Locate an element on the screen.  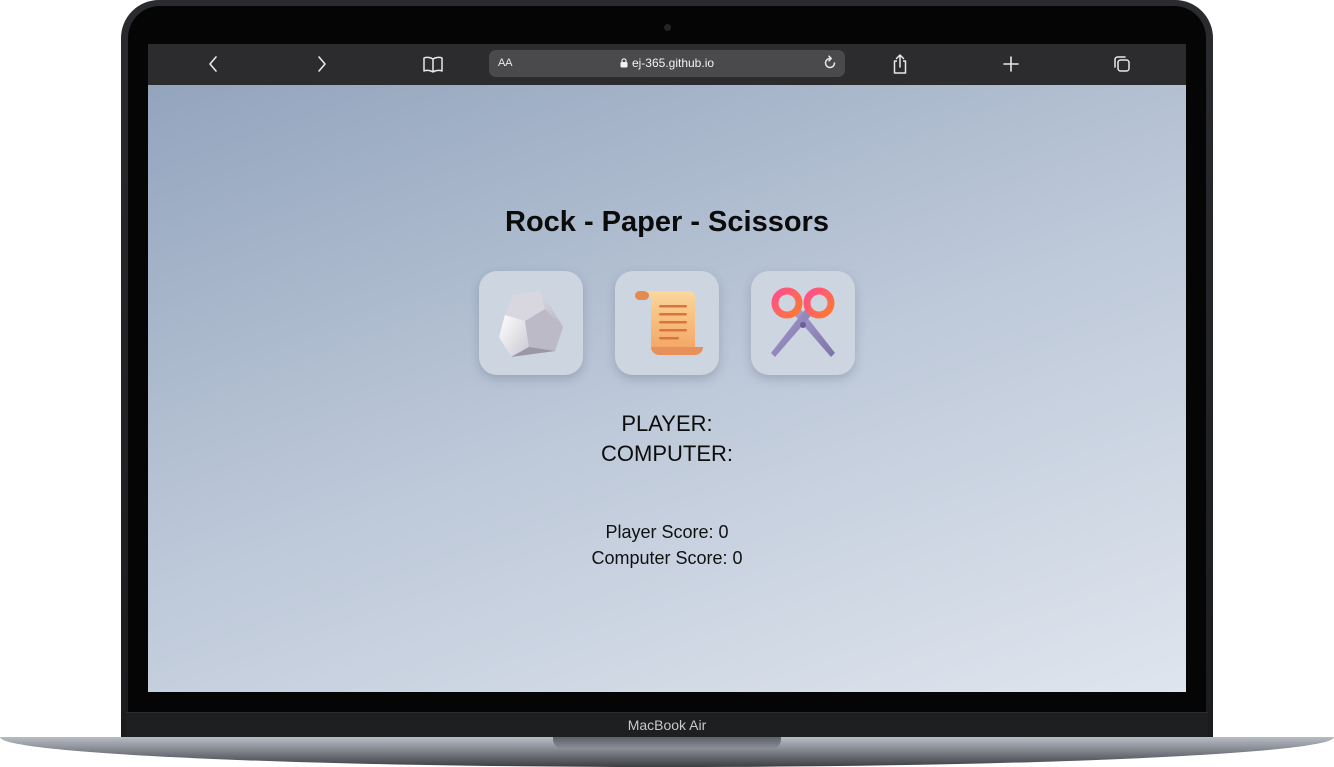
back-icon is located at coordinates (213, 64).